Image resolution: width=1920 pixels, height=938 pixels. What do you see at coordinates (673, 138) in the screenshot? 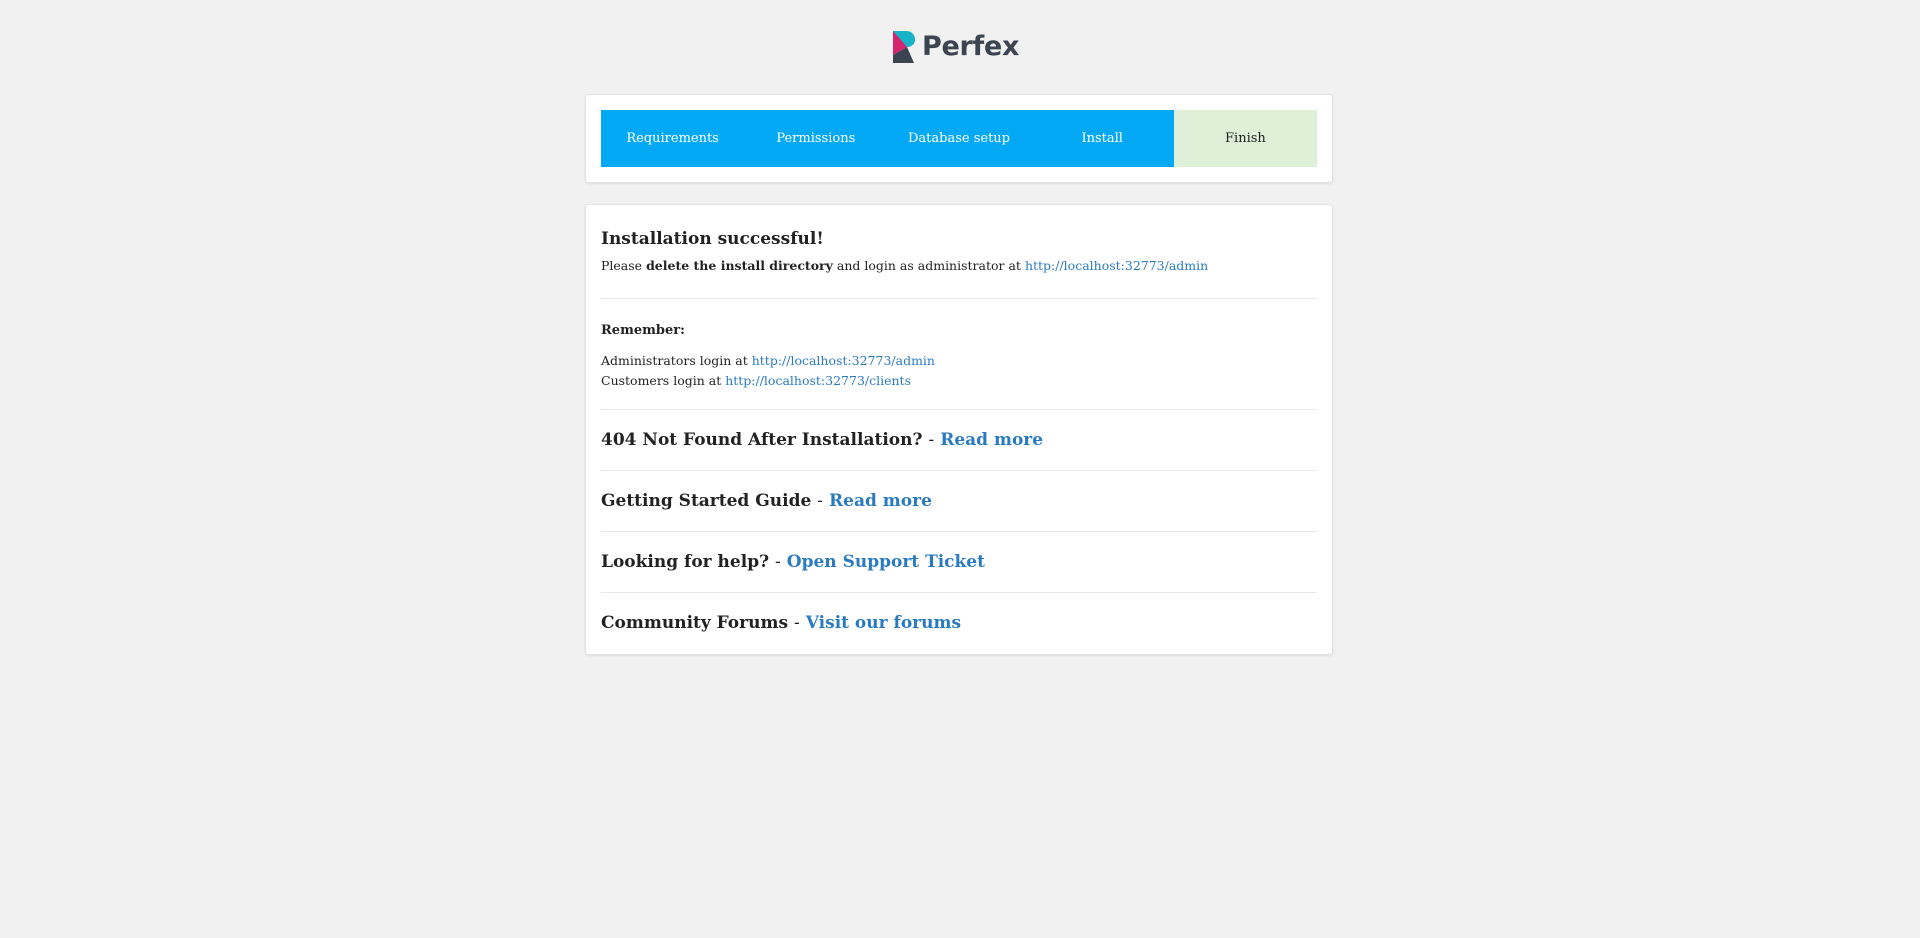
I see `step-requirements: Requirements` at bounding box center [673, 138].